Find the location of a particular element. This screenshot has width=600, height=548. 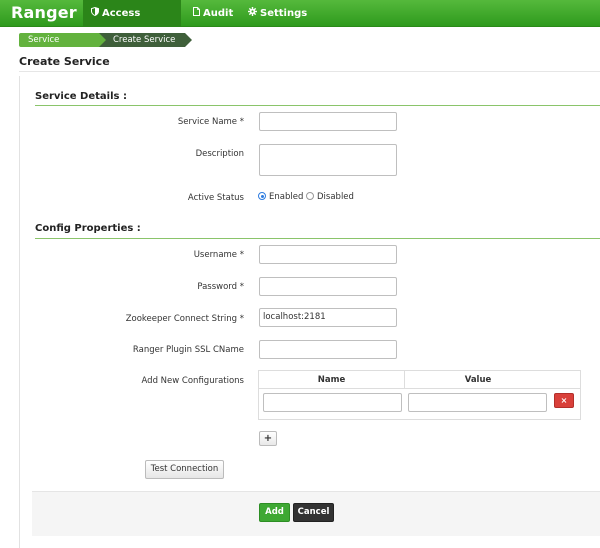

close-icon: × is located at coordinates (564, 400).